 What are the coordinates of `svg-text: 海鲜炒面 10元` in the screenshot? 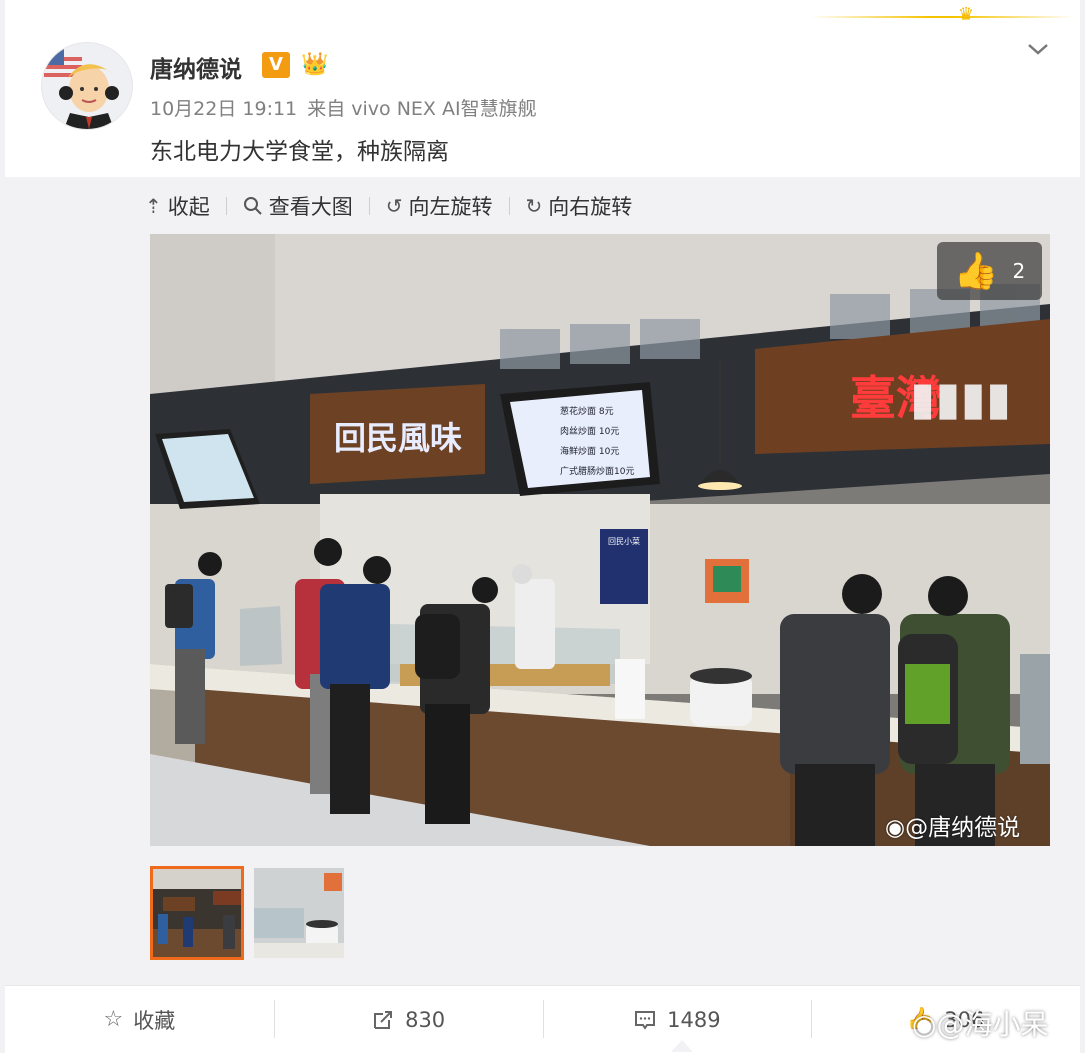 It's located at (589, 451).